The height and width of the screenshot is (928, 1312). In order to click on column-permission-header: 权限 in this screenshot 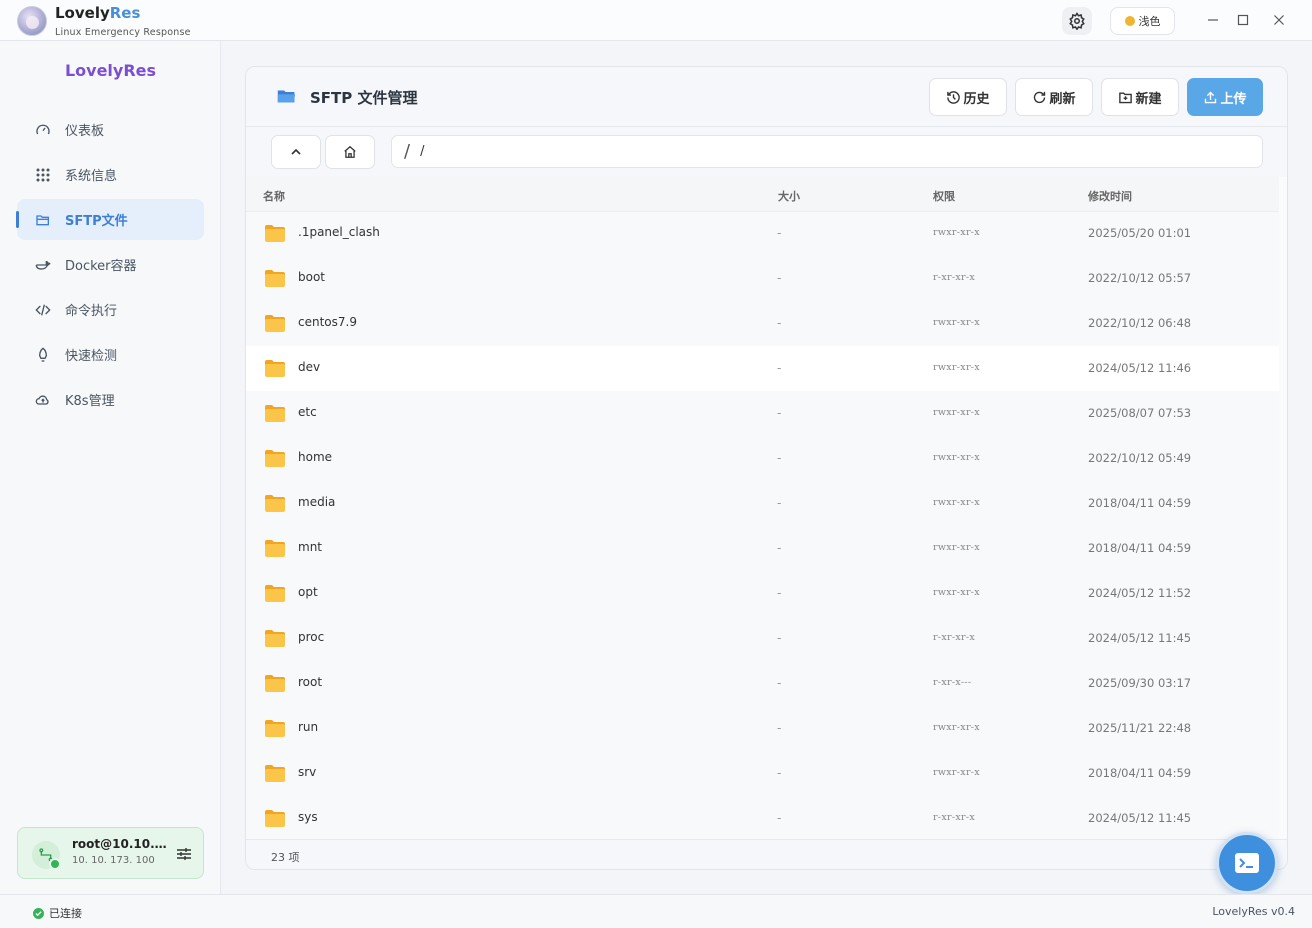, I will do `click(944, 196)`.